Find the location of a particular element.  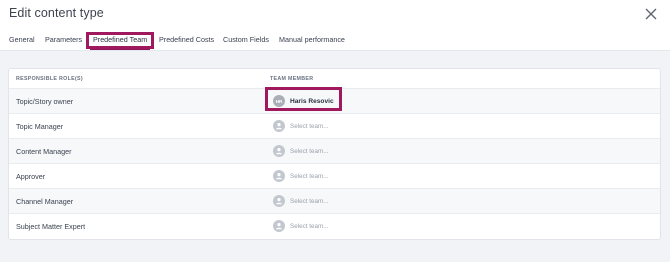

table-row: Topic/Story owner HR Haris Resovic is located at coordinates (334, 100).